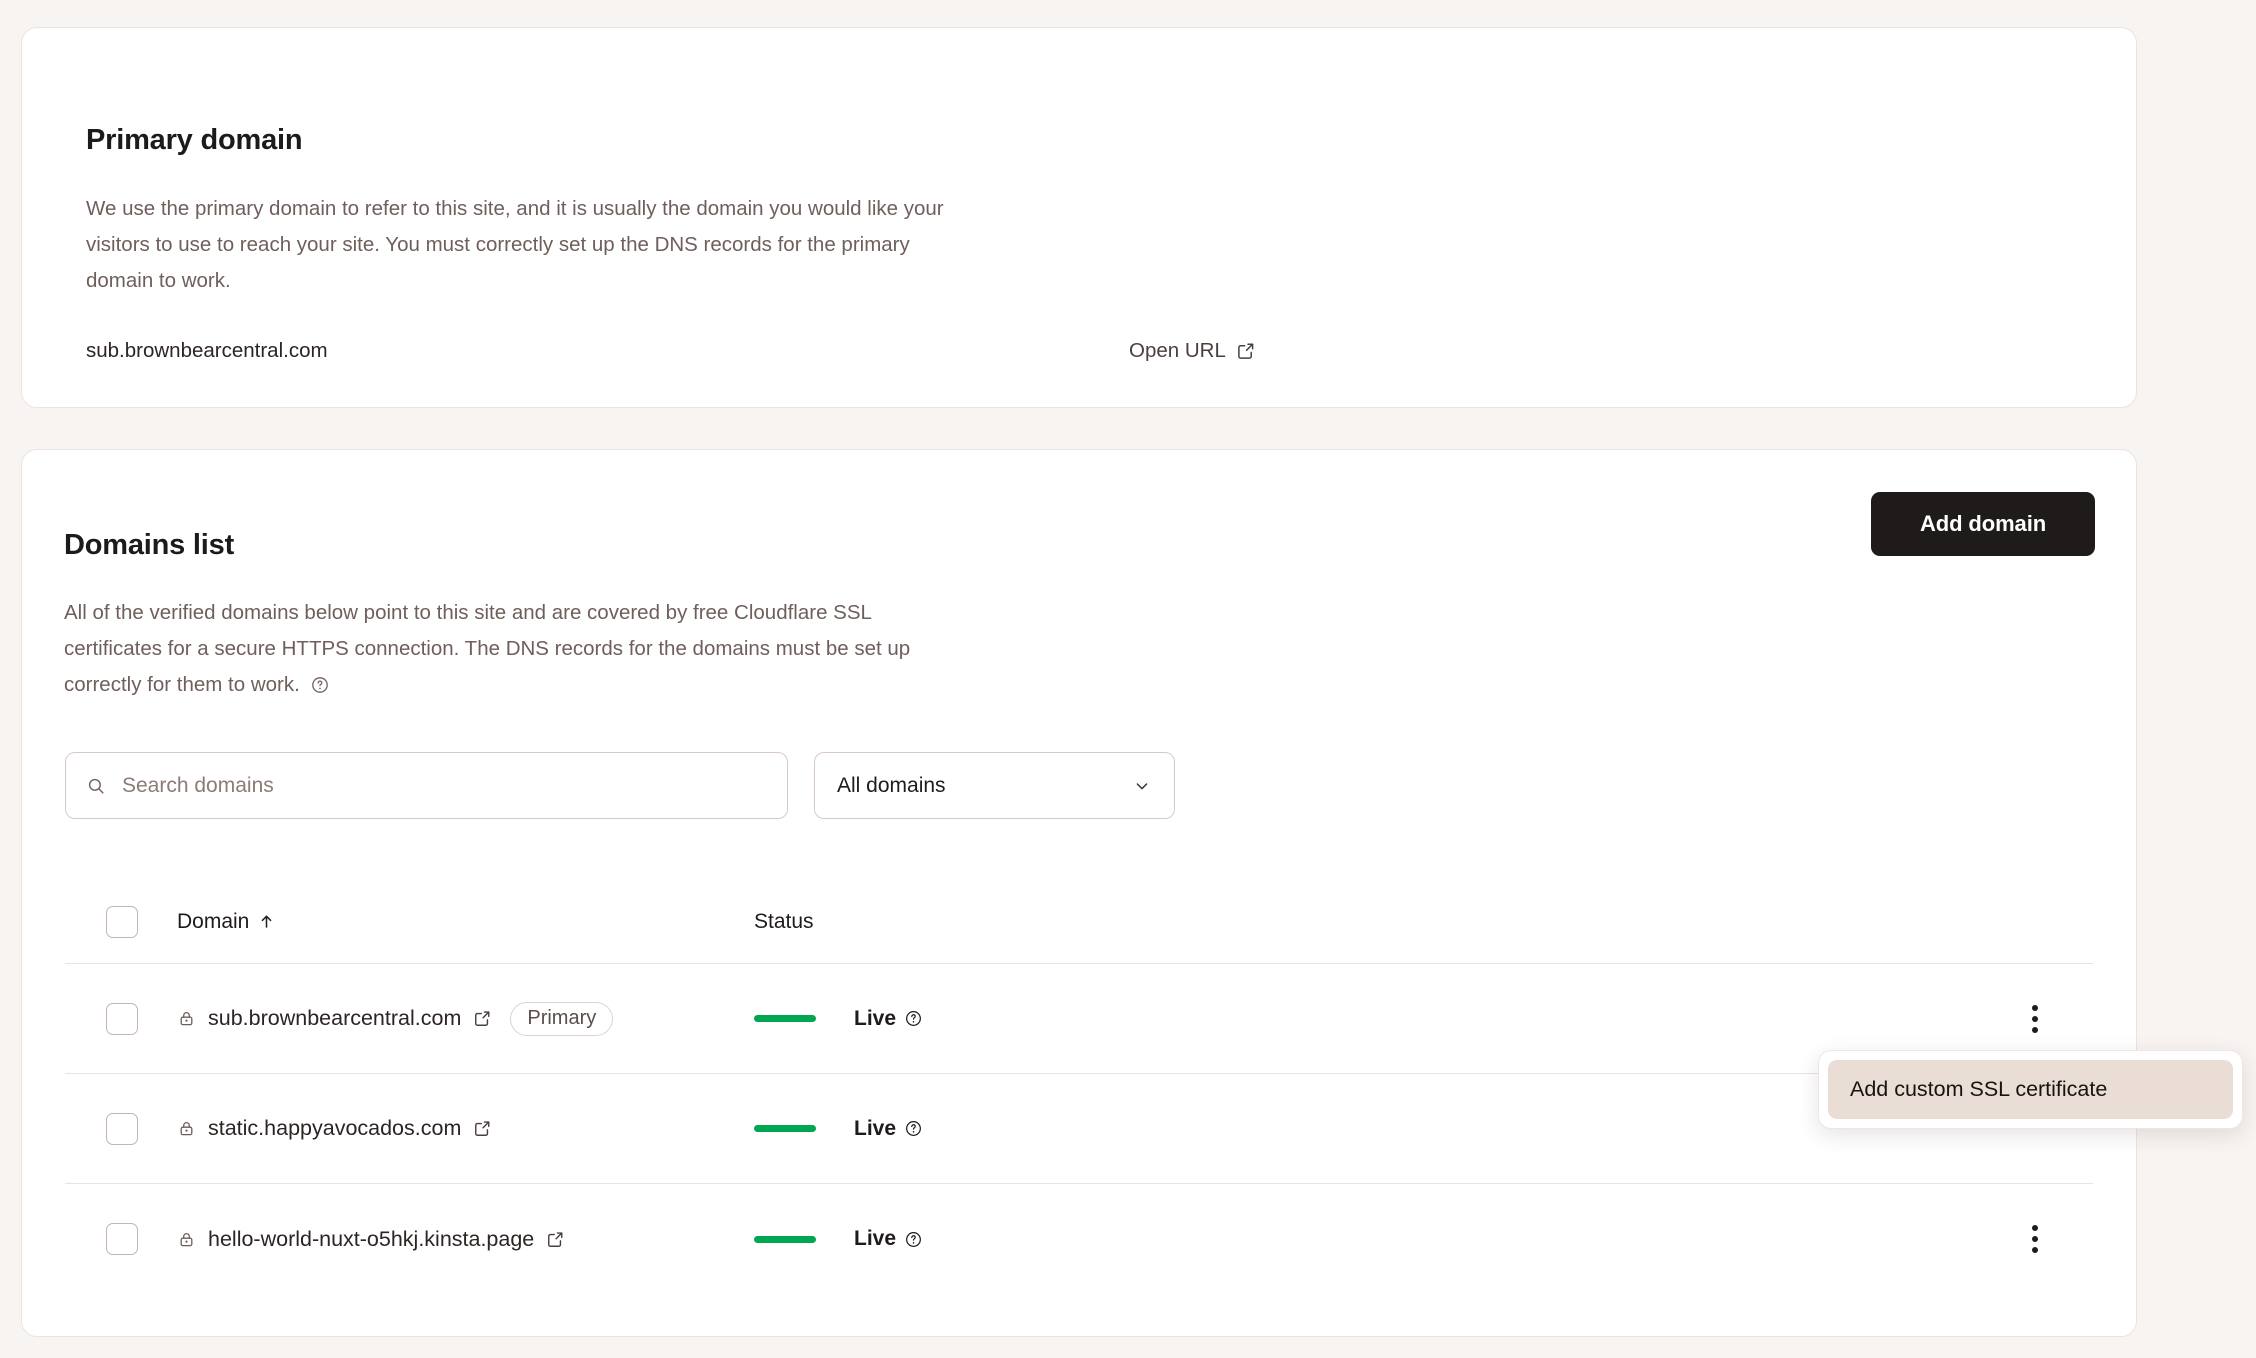 Image resolution: width=2256 pixels, height=1358 pixels. What do you see at coordinates (465, 1128) in the screenshot?
I see `row-domain-cell: static.happyavocados.com` at bounding box center [465, 1128].